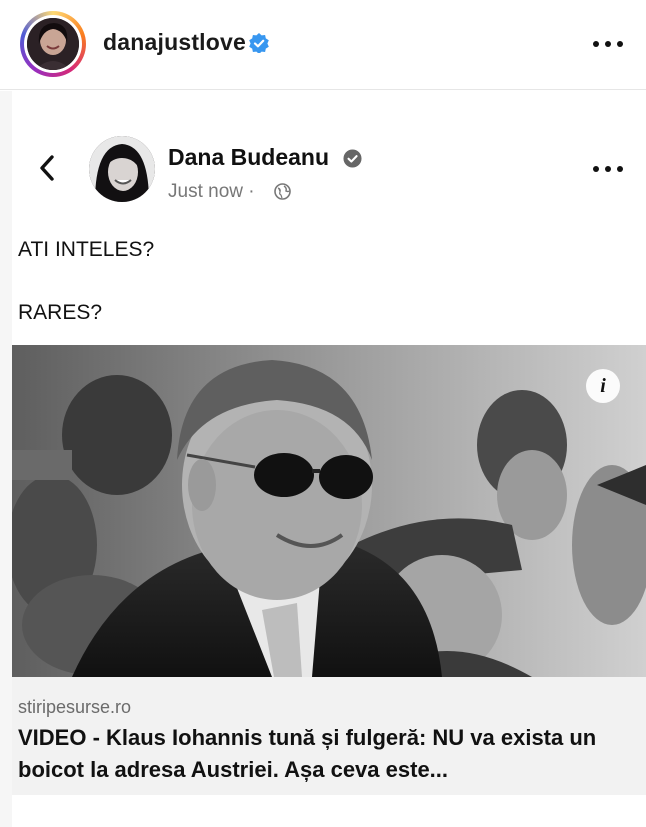 This screenshot has height=827, width=646. What do you see at coordinates (174, 42) in the screenshot?
I see `instagram-username: danajustlove` at bounding box center [174, 42].